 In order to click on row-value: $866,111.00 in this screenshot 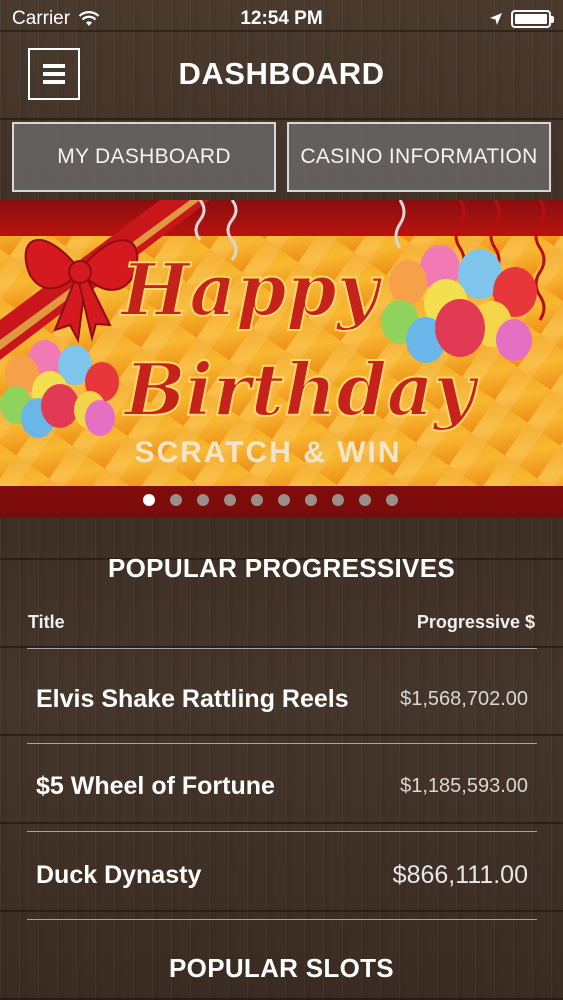, I will do `click(460, 874)`.